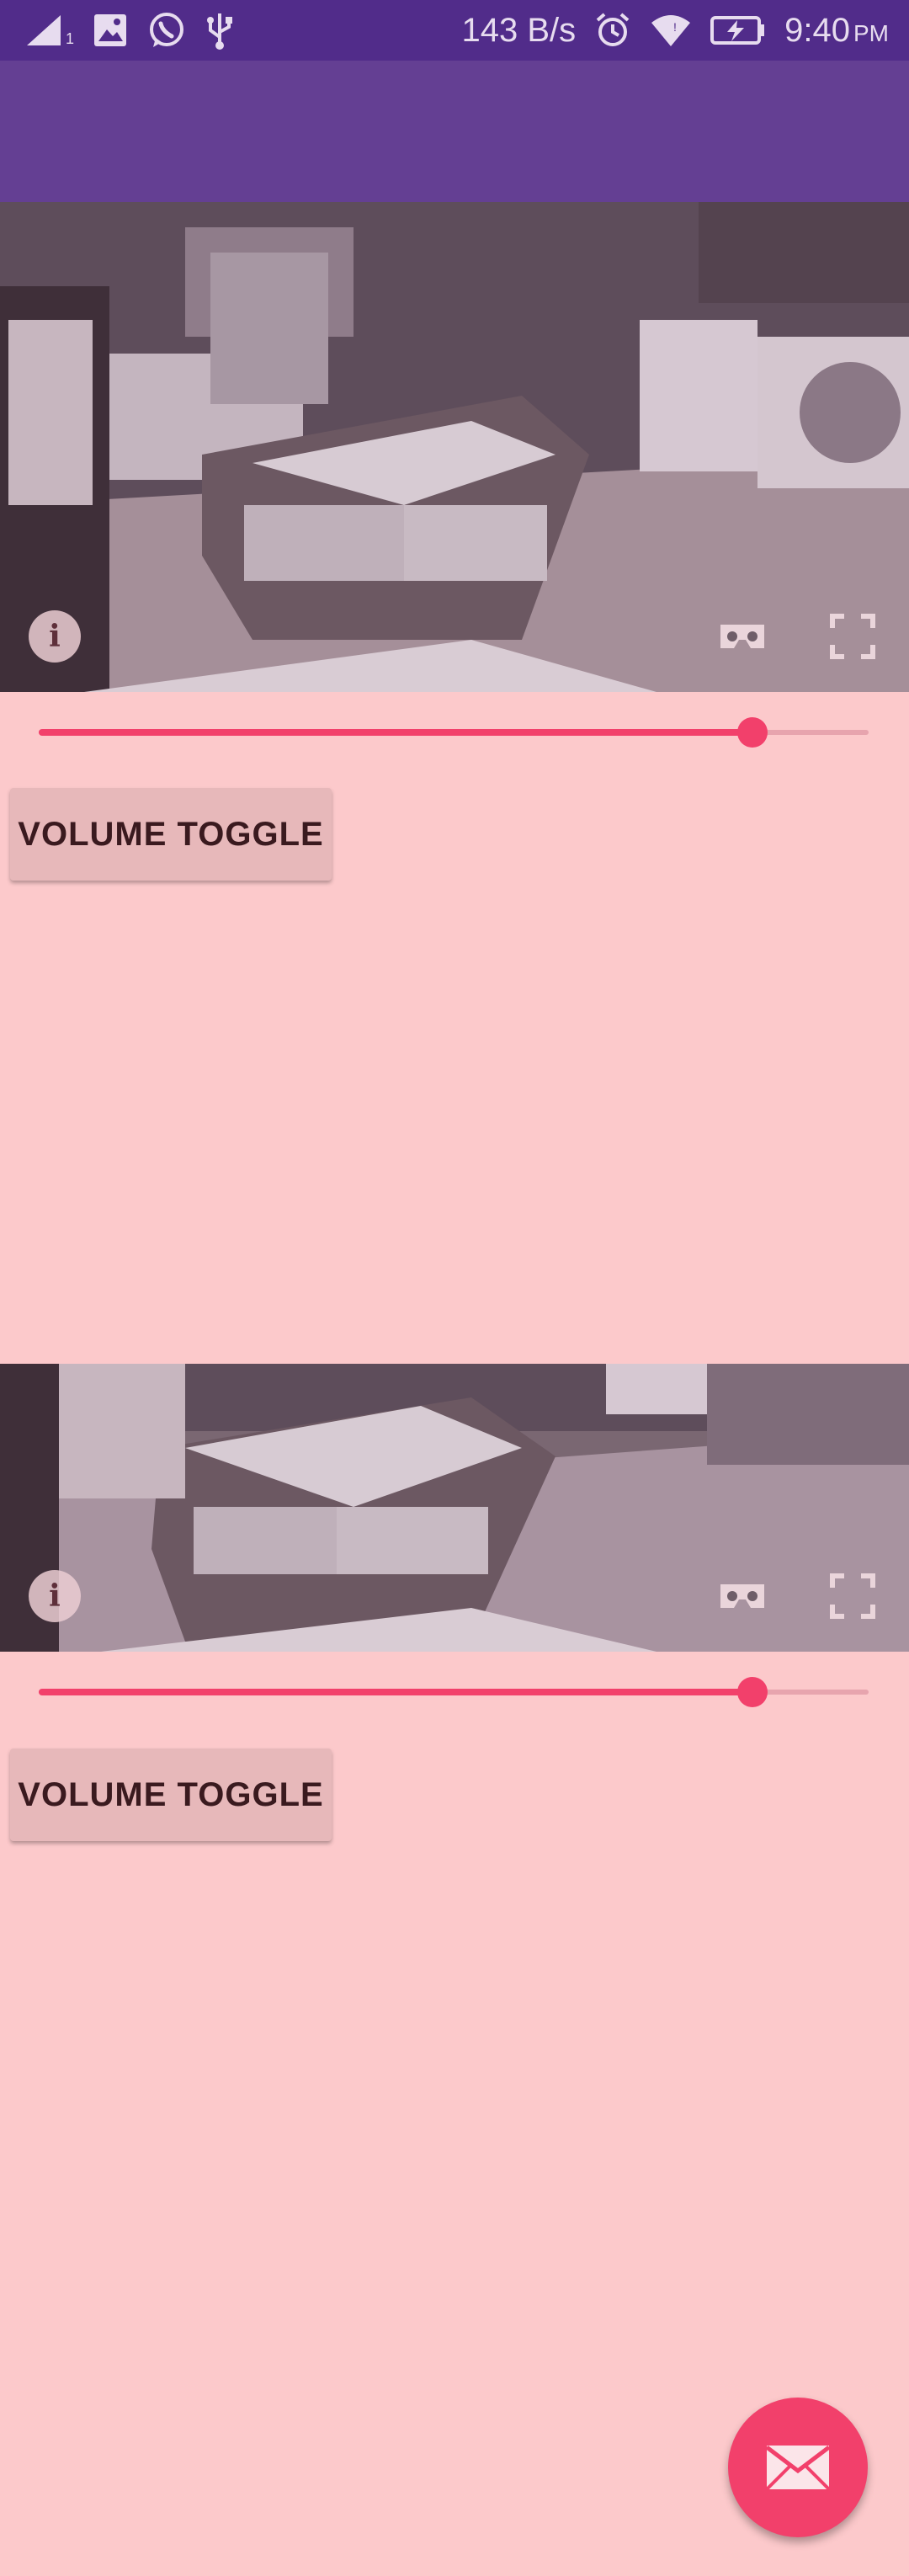  I want to click on clock-time: 9:40, so click(817, 30).